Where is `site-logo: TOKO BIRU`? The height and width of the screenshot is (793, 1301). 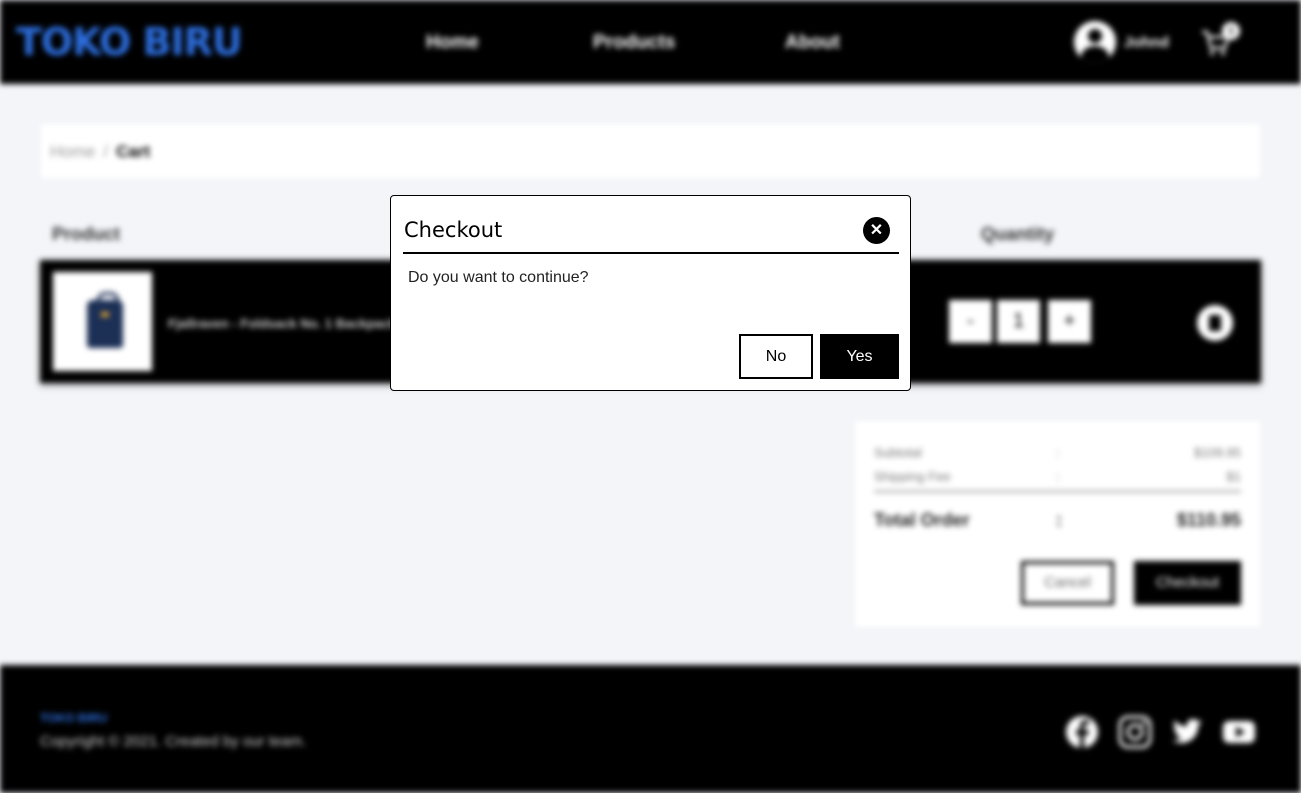 site-logo: TOKO BIRU is located at coordinates (129, 42).